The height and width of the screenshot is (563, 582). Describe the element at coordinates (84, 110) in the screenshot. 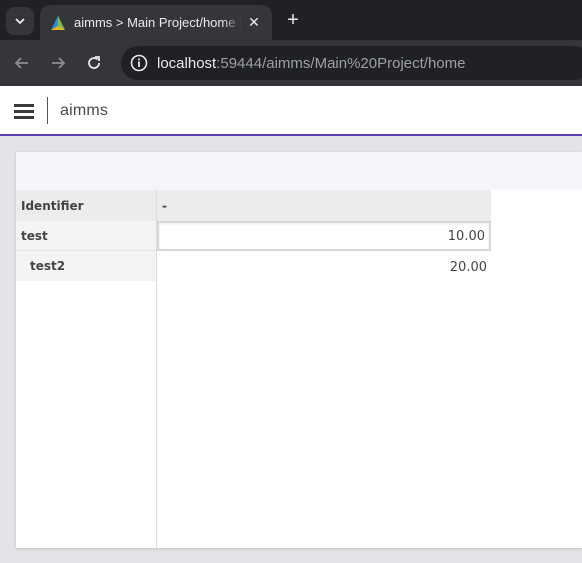

I see `app-name: aimms` at that location.